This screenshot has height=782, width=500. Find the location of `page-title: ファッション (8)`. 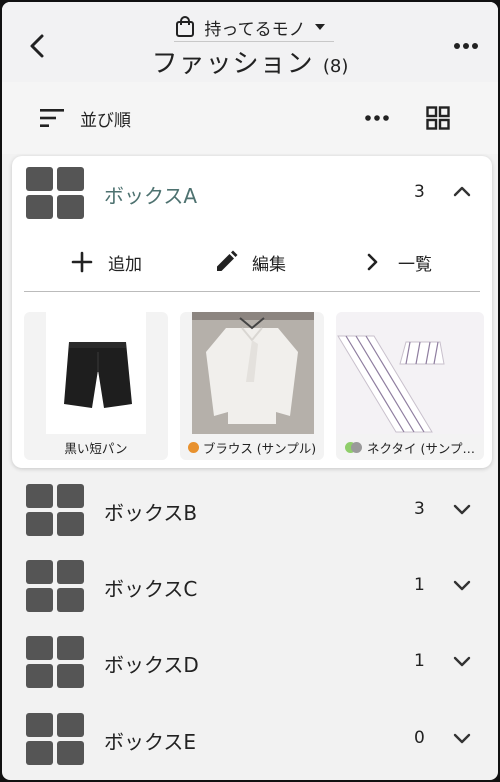

page-title: ファッション (8) is located at coordinates (250, 61).